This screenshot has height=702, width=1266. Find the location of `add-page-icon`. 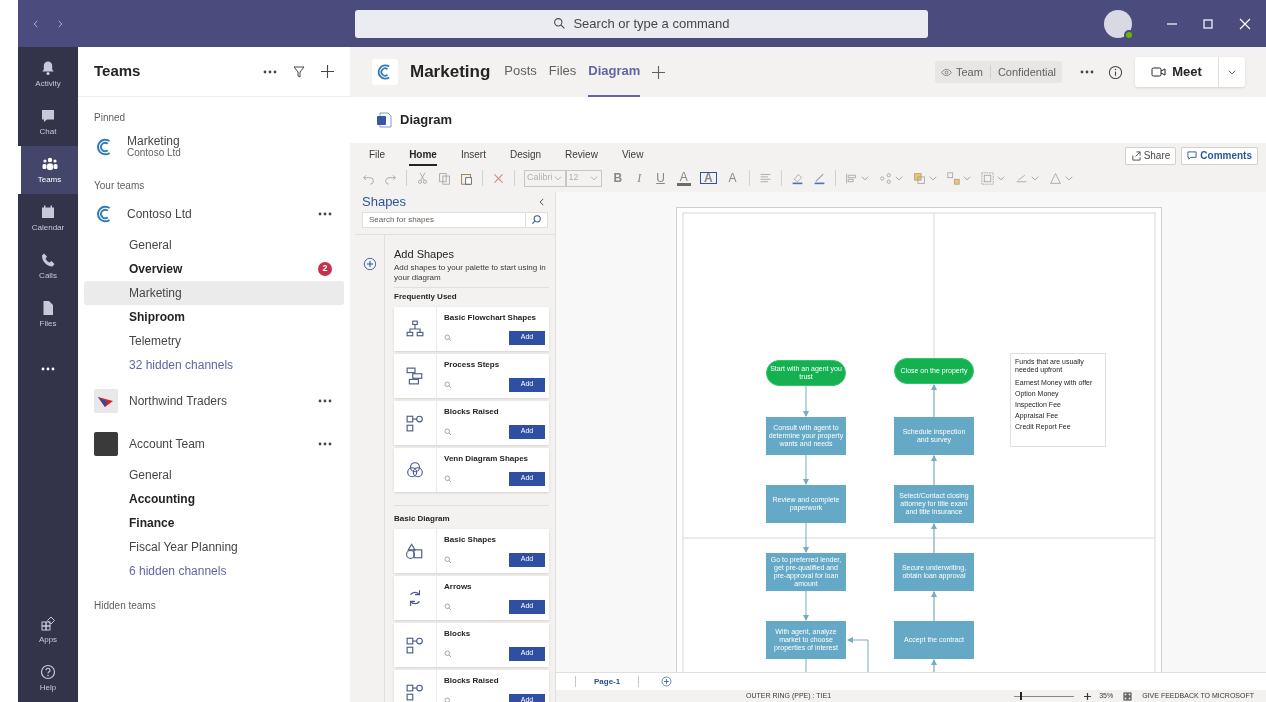

add-page-icon is located at coordinates (667, 681).